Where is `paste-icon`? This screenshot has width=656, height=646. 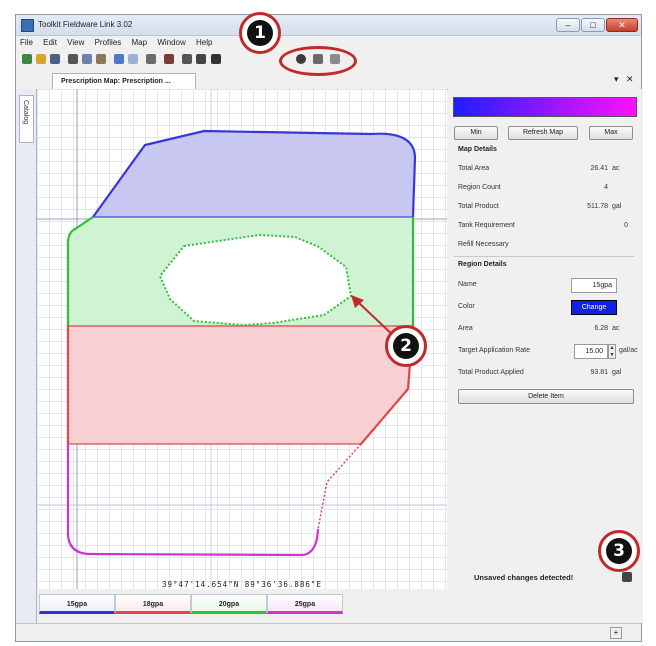 paste-icon is located at coordinates (101, 59).